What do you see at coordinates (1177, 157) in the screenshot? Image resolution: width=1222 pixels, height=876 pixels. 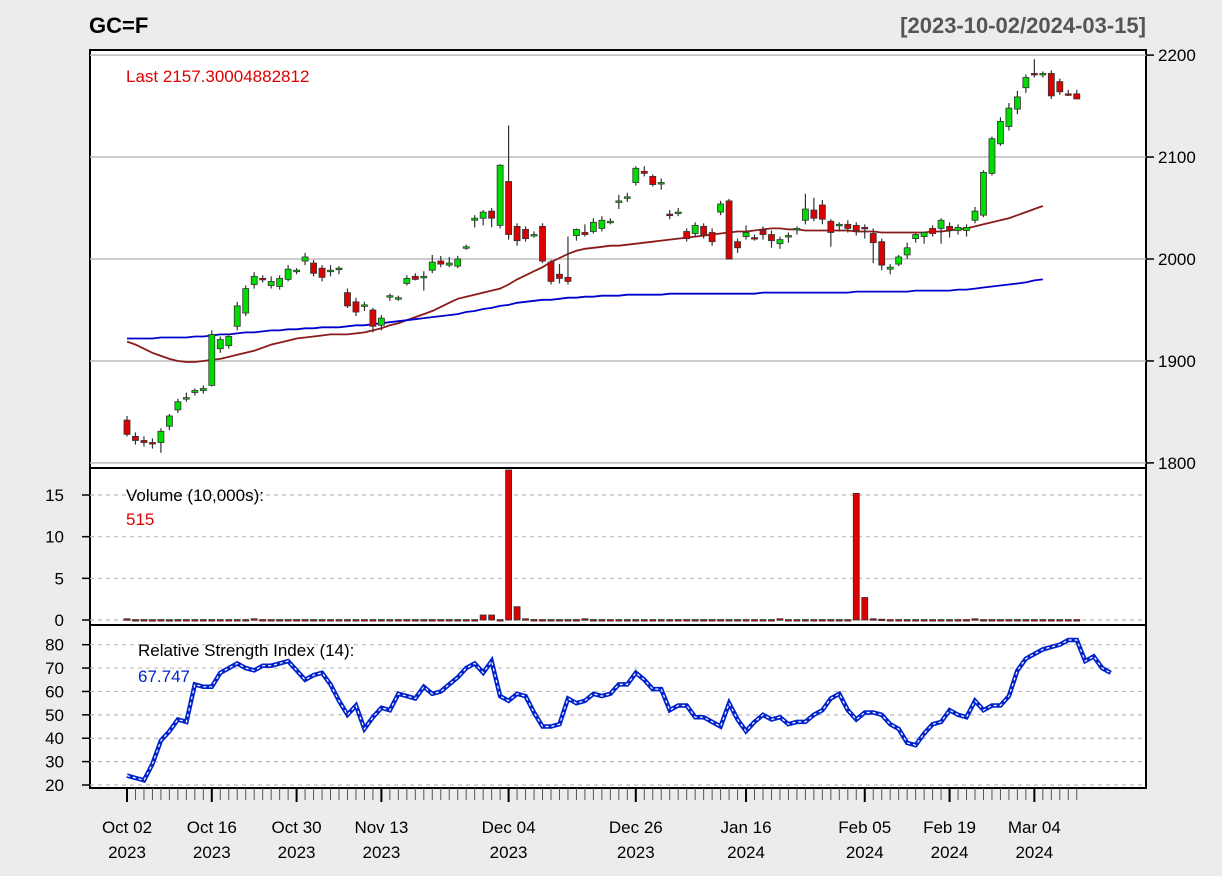 I see `price-tick-label: 2100` at bounding box center [1177, 157].